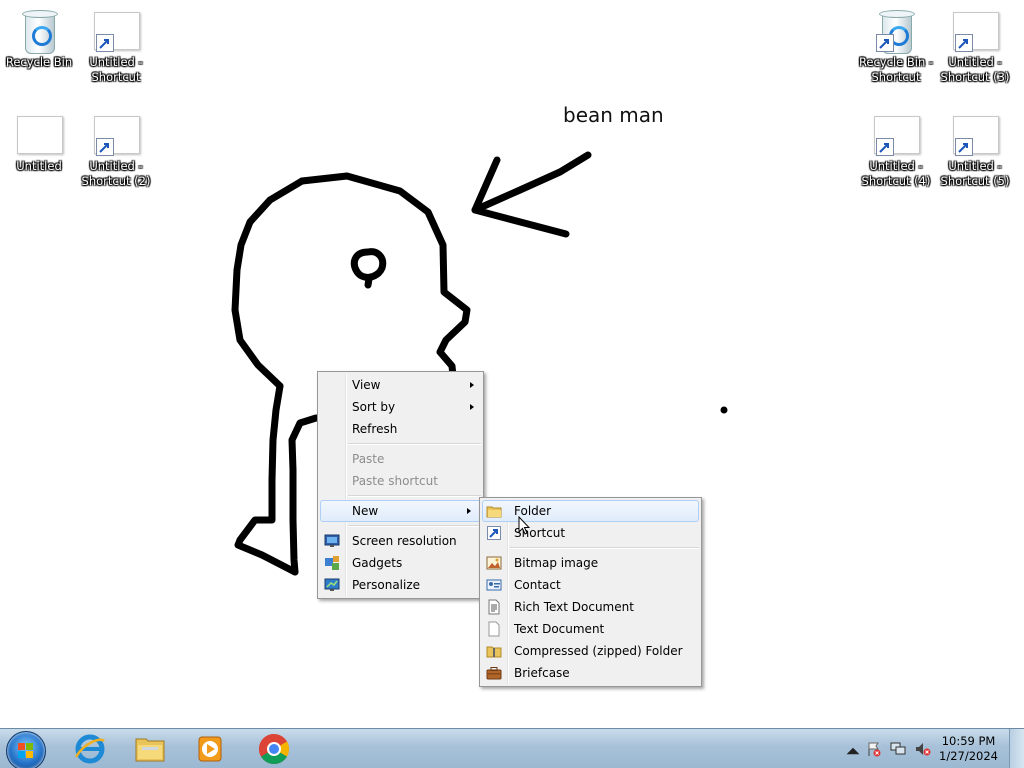 Image resolution: width=1024 pixels, height=768 pixels. What do you see at coordinates (1016, 748) in the screenshot?
I see `show-desktop-button` at bounding box center [1016, 748].